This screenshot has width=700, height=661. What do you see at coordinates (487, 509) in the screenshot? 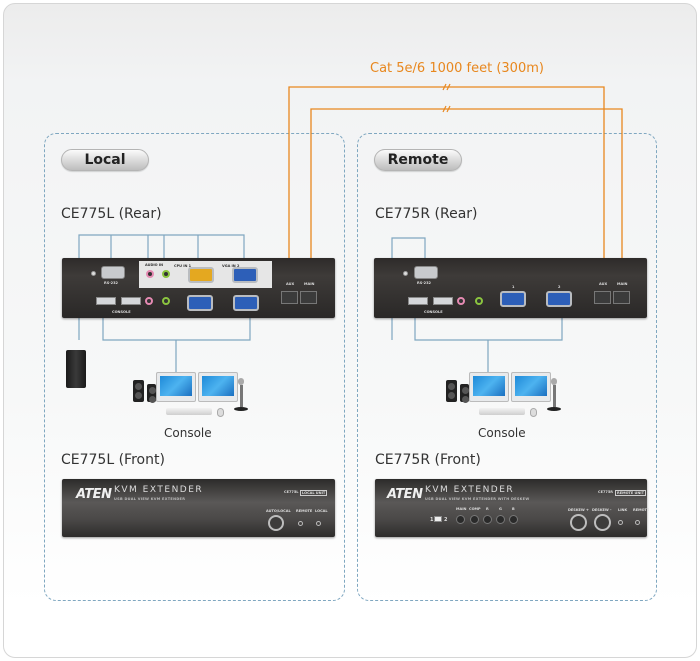
I see `deskew-r-label: R` at bounding box center [487, 509].